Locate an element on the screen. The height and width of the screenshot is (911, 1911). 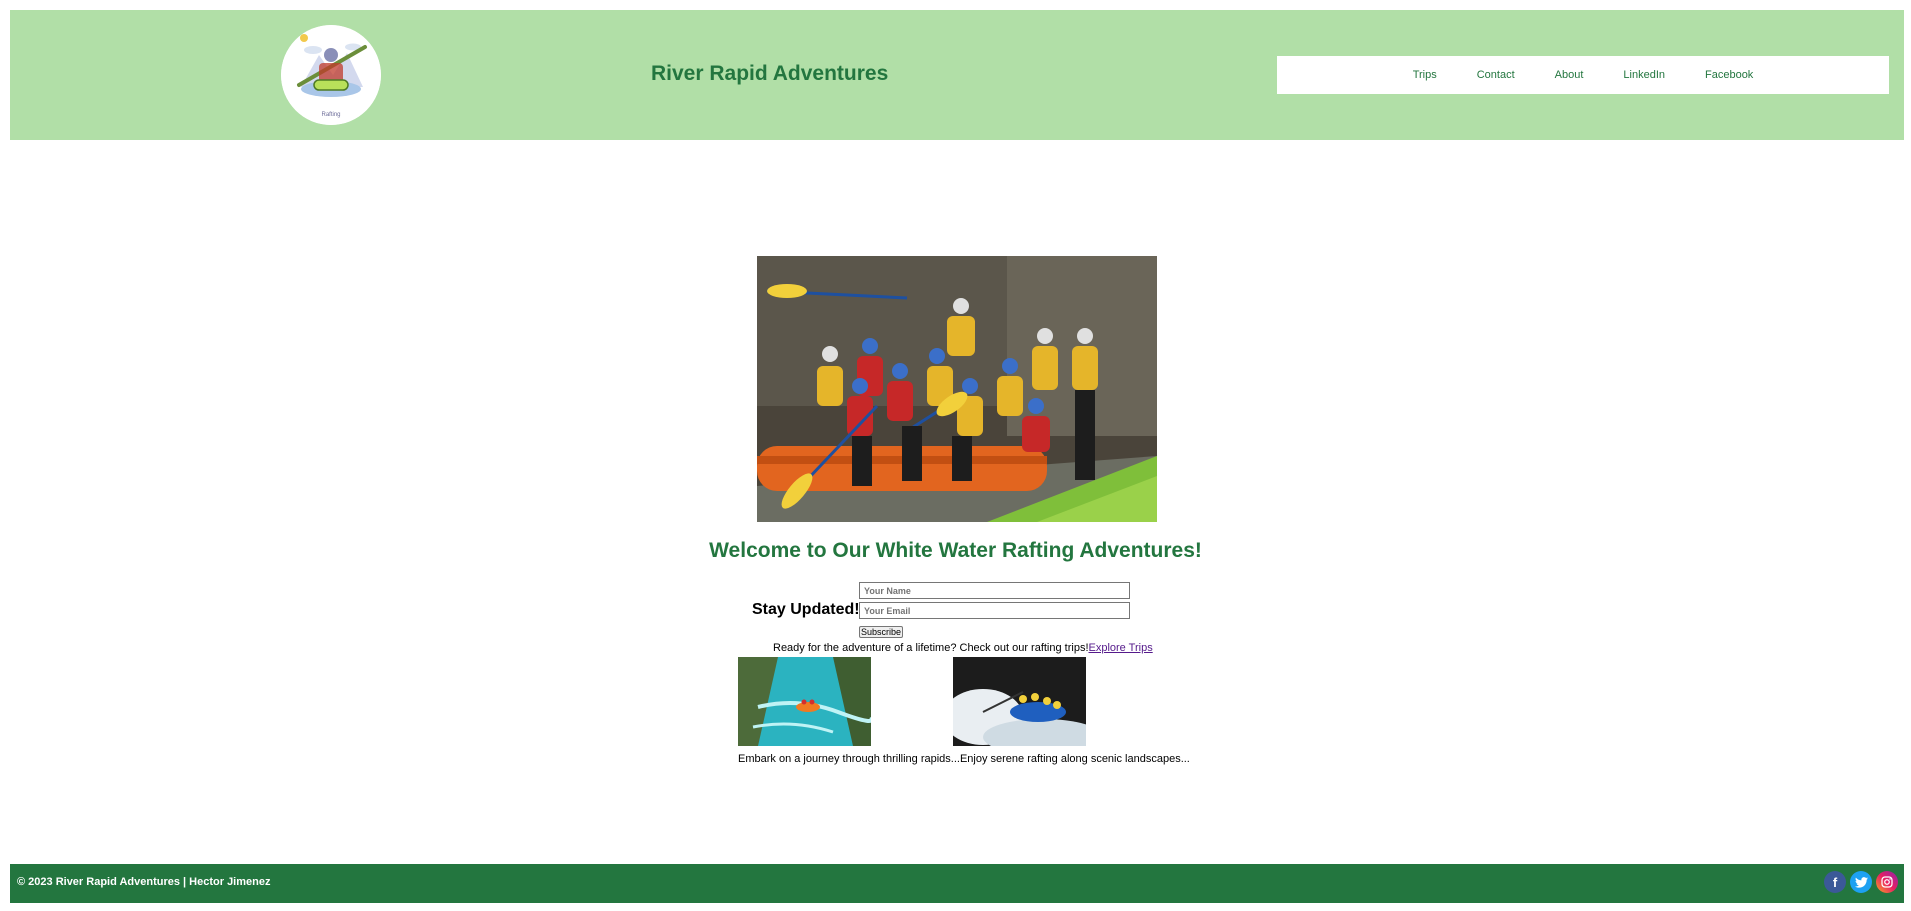
nav-linkedin: LinkedIn is located at coordinates (1644, 75).